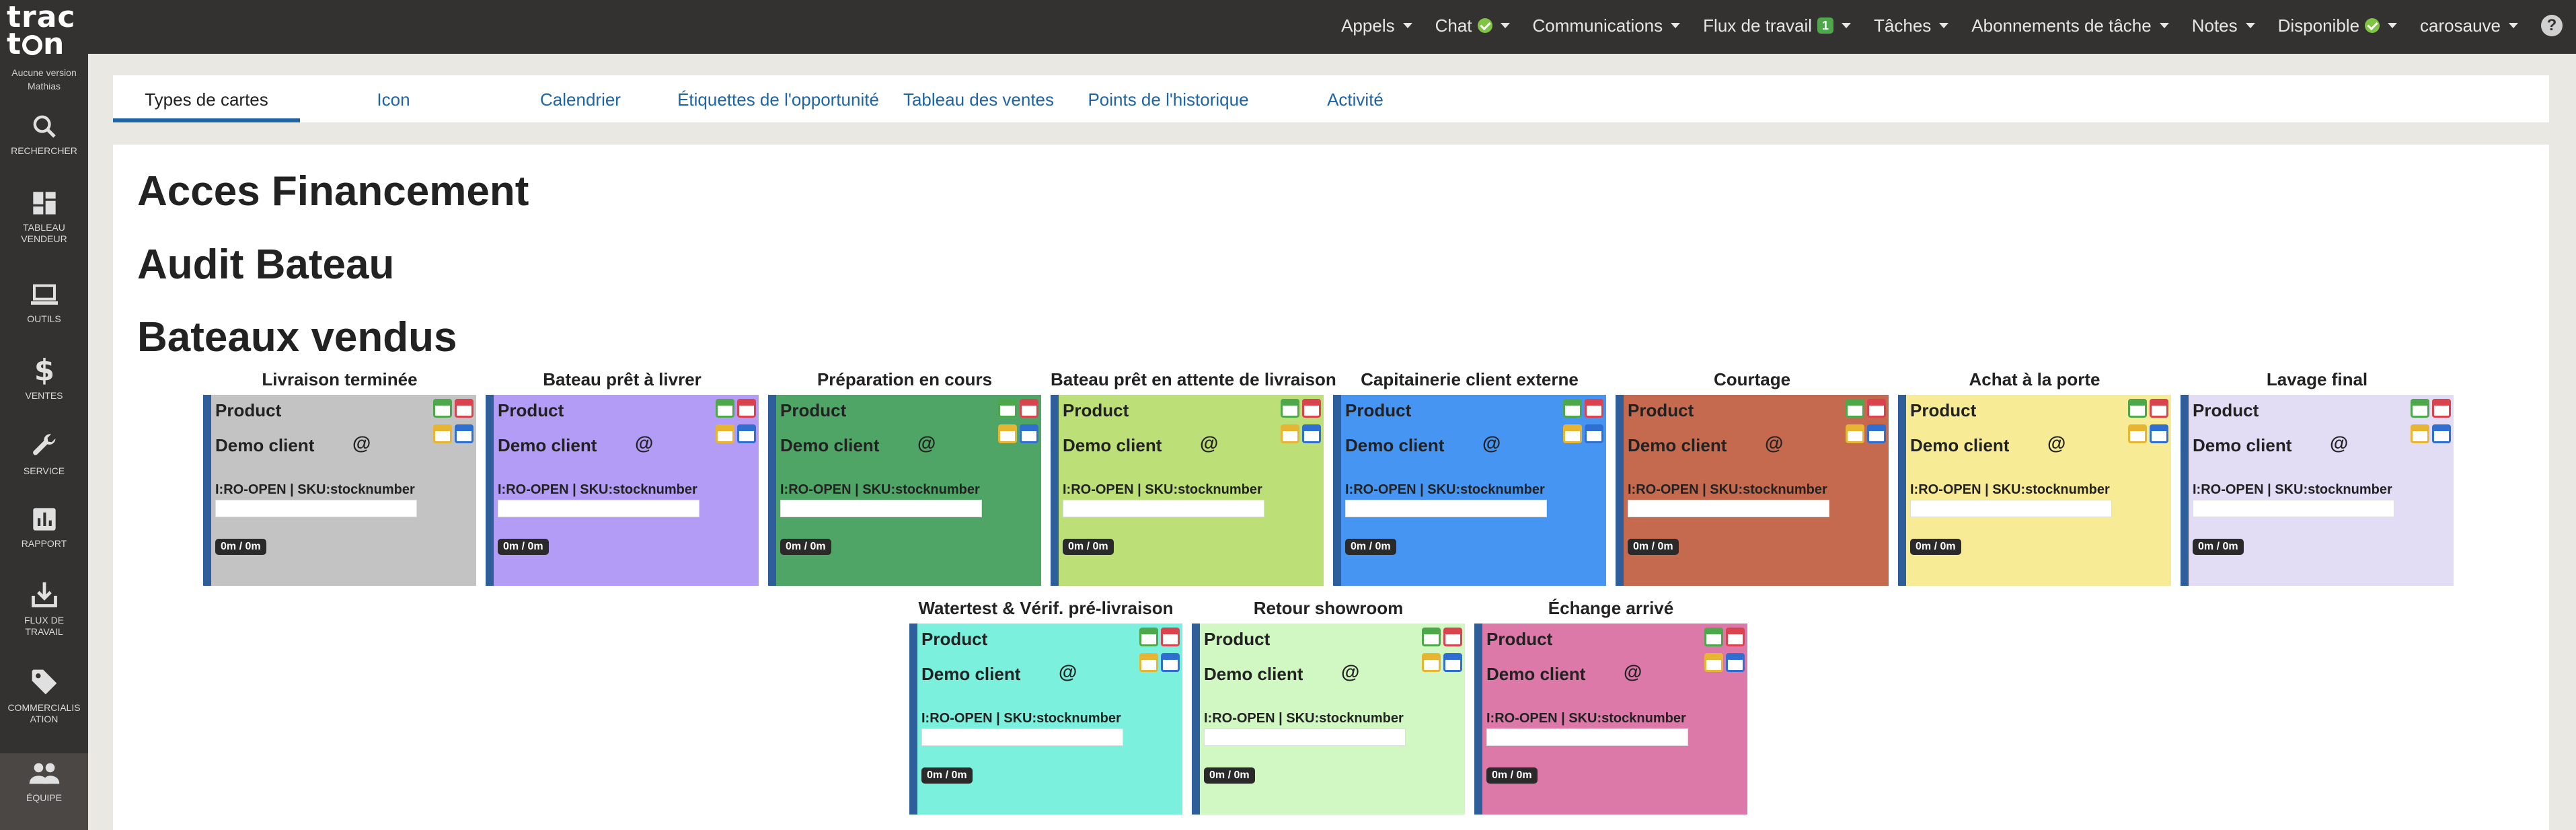  Describe the element at coordinates (44, 217) in the screenshot. I see `sidebar-item-dashboard: TABLEAU VENDEUR` at that location.